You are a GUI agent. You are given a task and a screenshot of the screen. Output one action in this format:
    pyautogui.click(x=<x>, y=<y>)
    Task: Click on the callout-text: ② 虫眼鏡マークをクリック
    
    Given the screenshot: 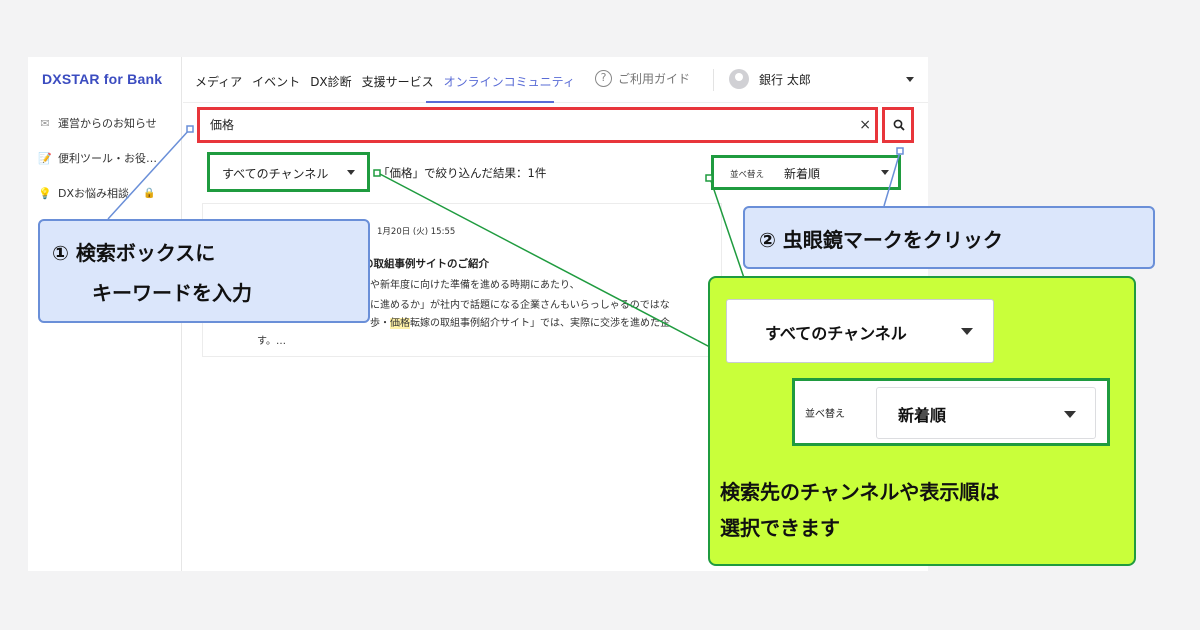 What is the action you would take?
    pyautogui.click(x=881, y=240)
    